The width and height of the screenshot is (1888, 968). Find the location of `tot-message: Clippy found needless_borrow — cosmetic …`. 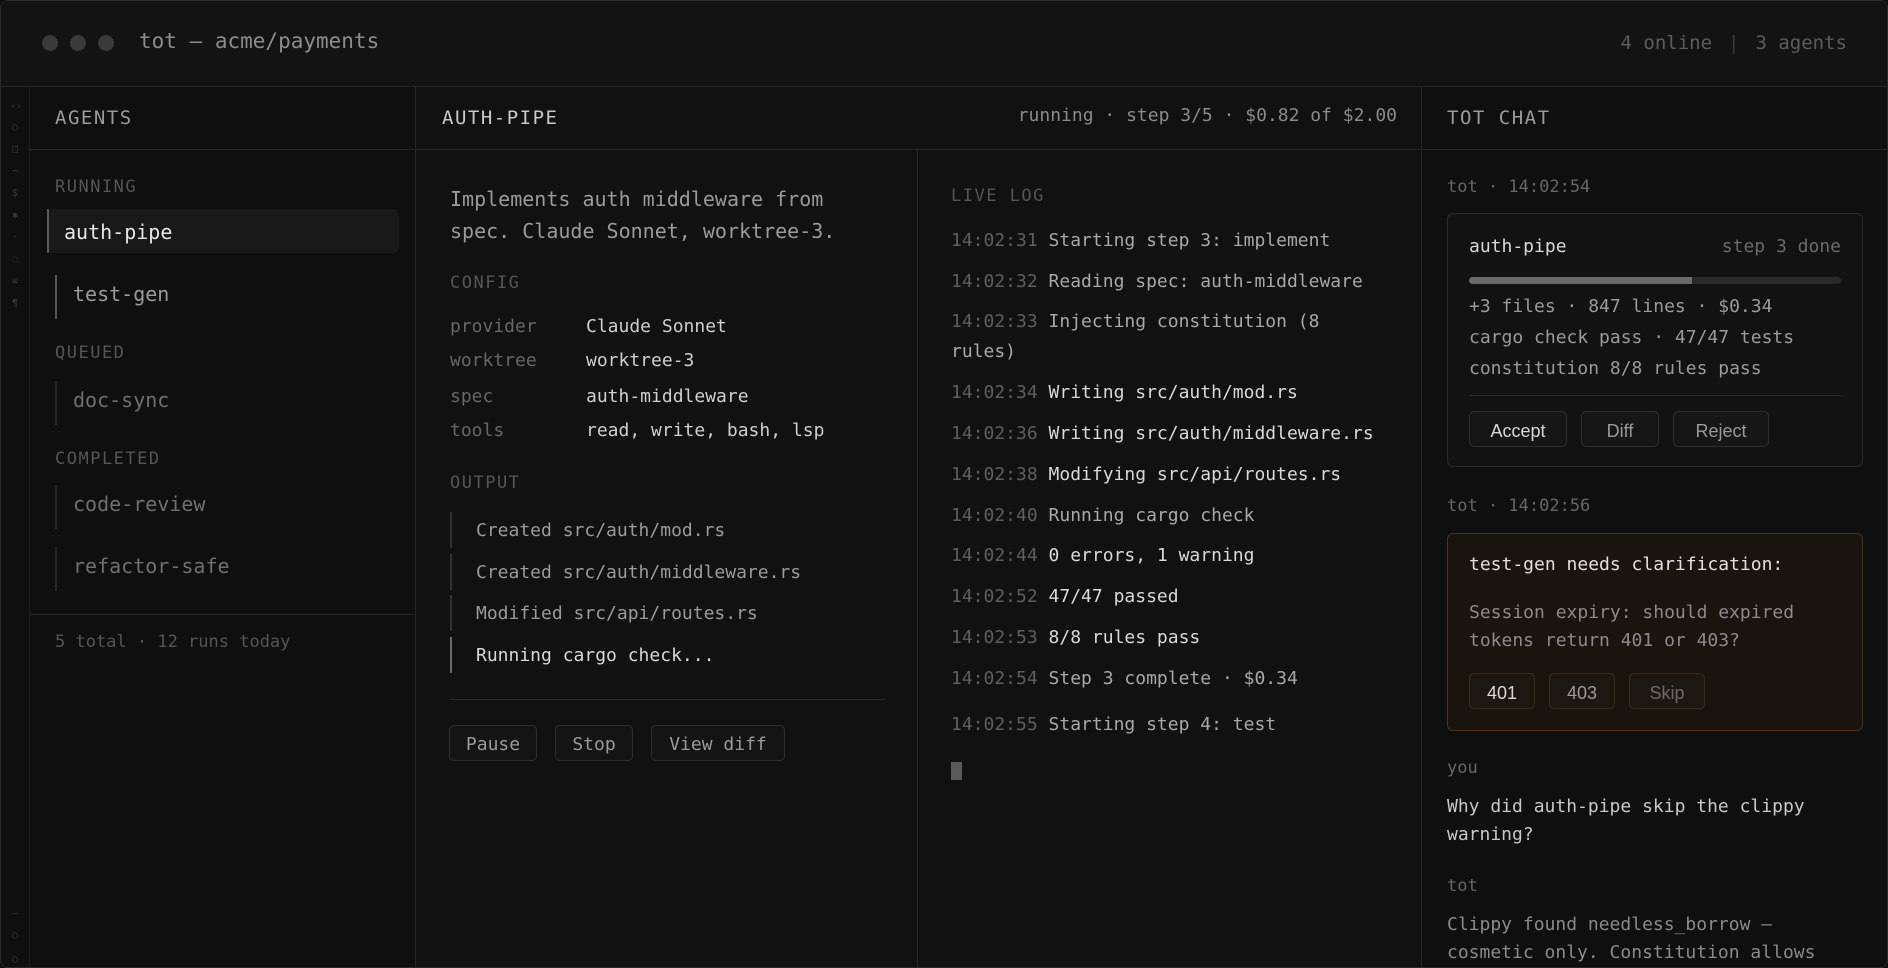

tot-message: Clippy found needless_borrow — cosmetic … is located at coordinates (1631, 938).